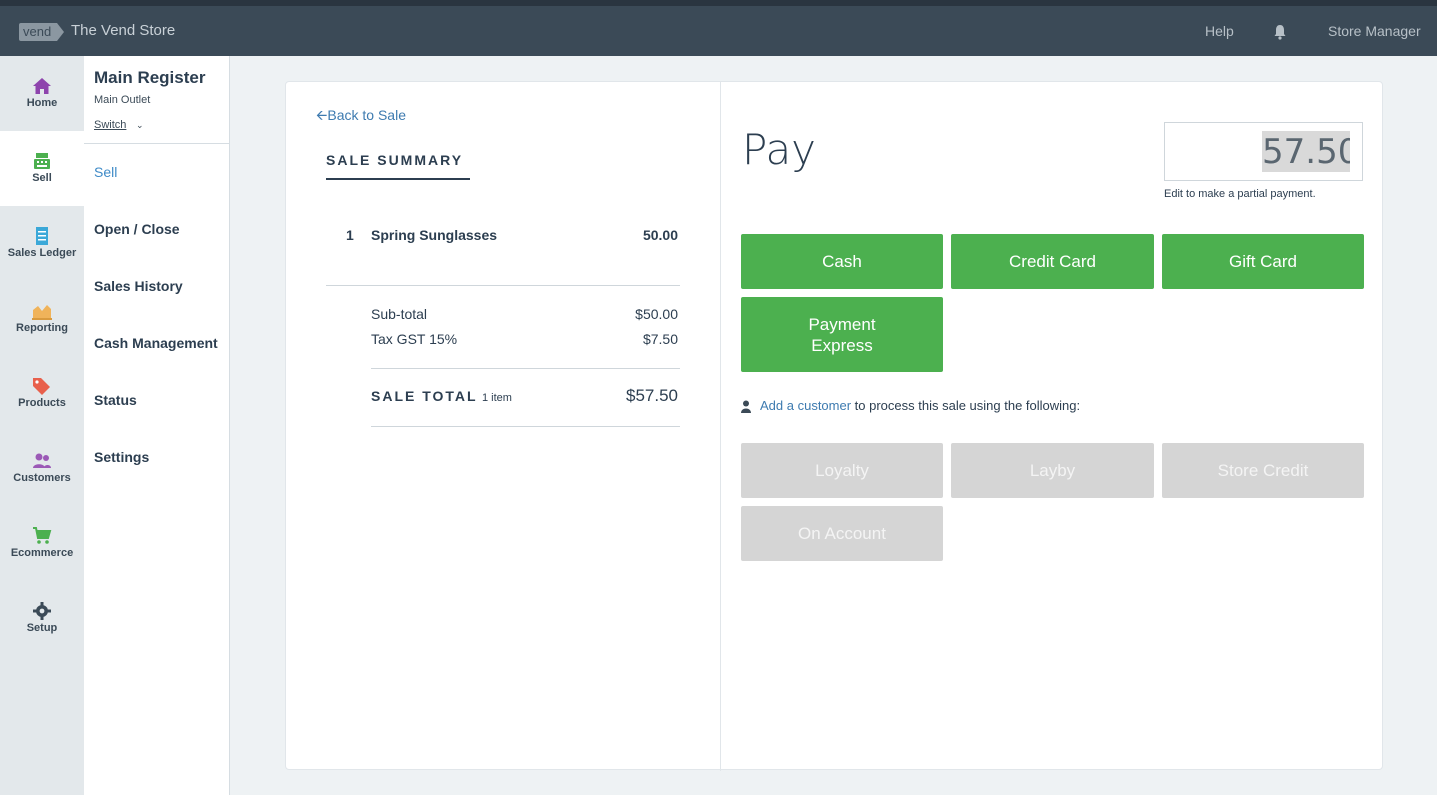  What do you see at coordinates (122, 100) in the screenshot?
I see `register-outlet: Main Outlet` at bounding box center [122, 100].